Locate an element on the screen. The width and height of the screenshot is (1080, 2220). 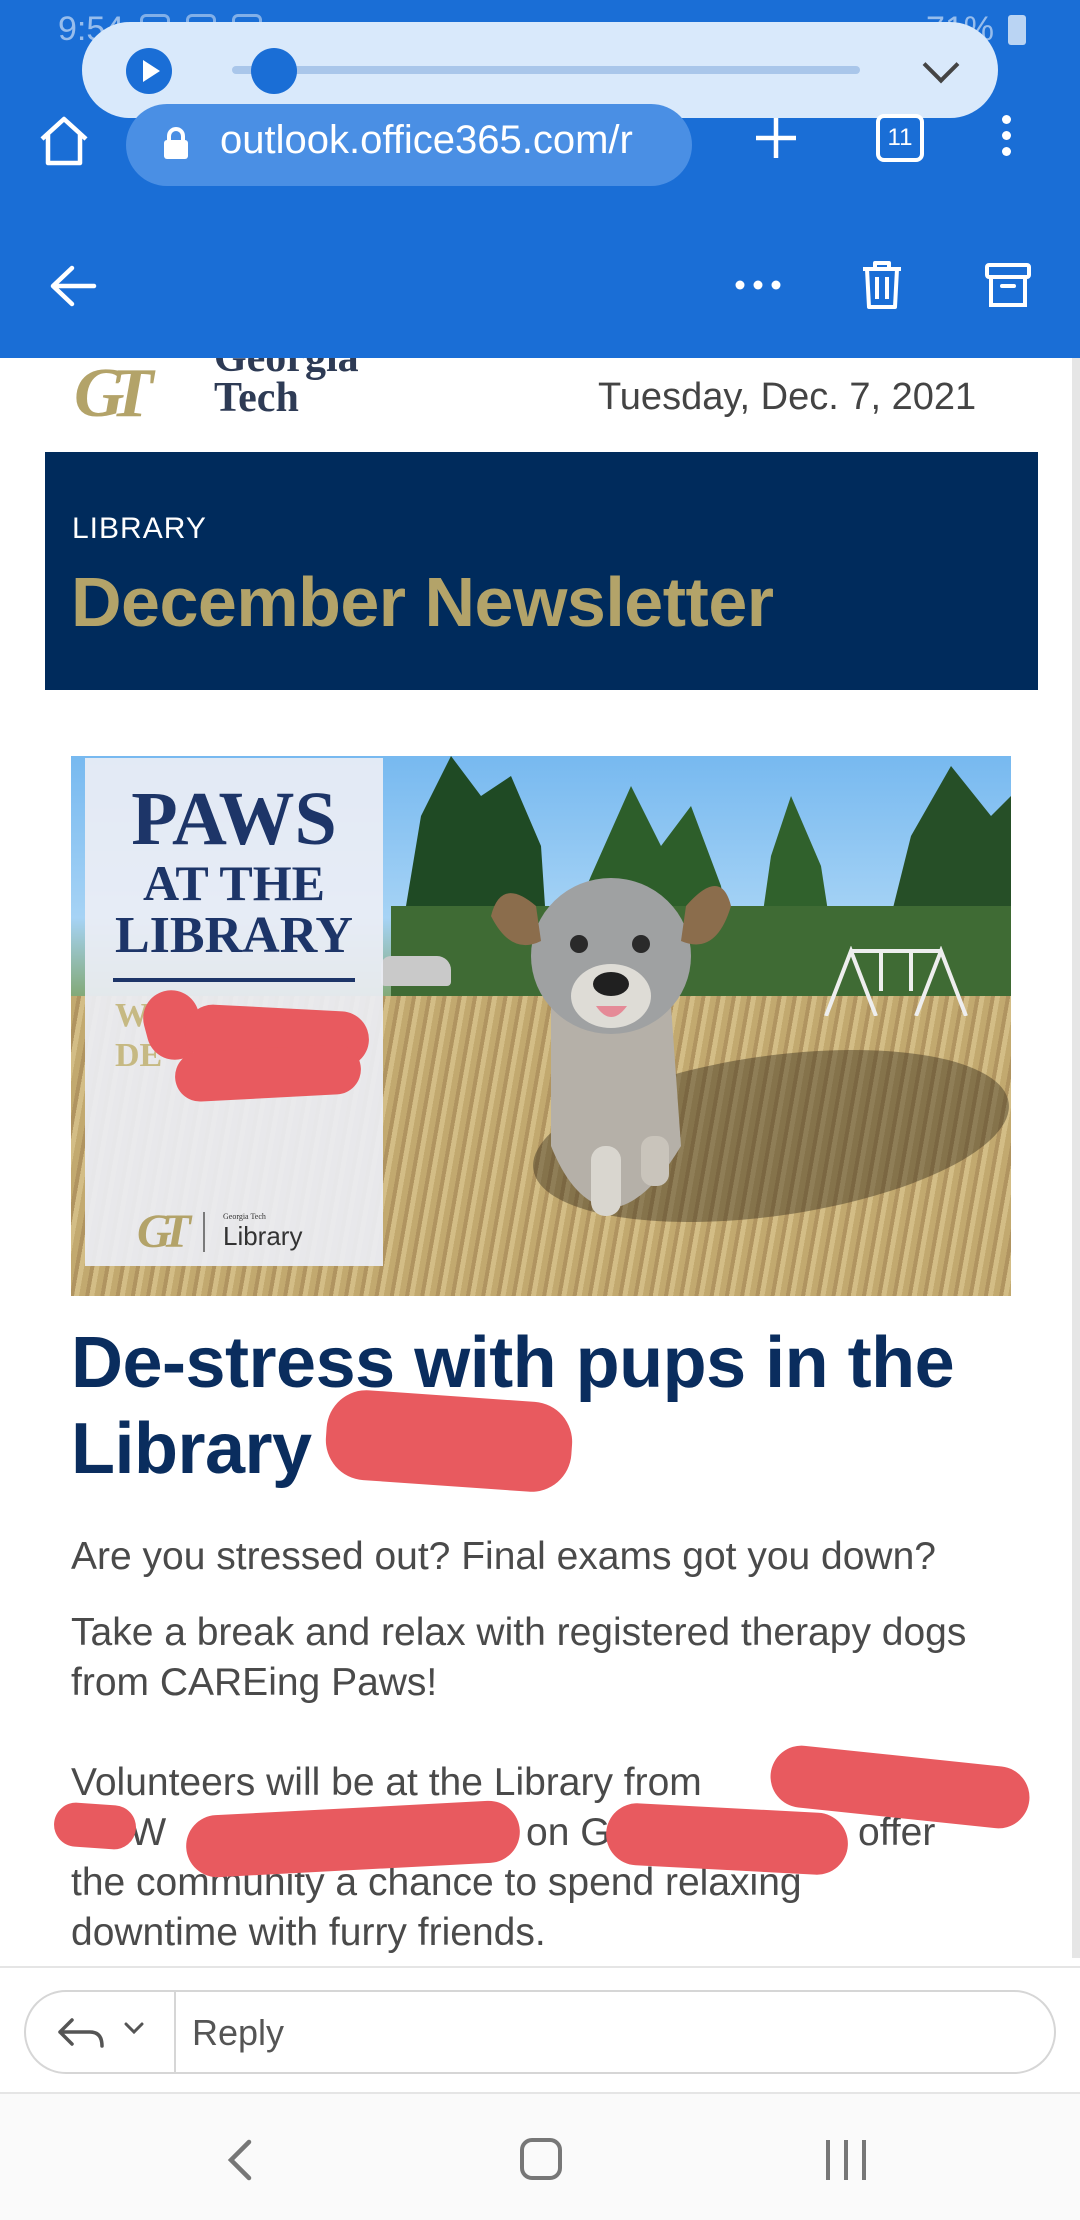
gt-monogram: GT is located at coordinates (113, 395).